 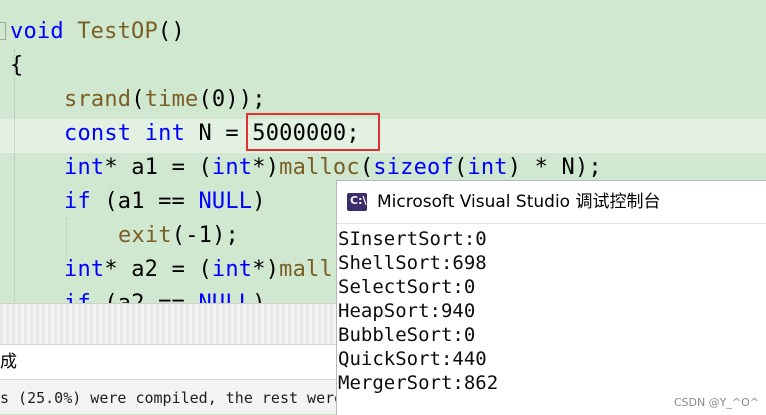 I want to click on console-line: ShellSort:698, so click(x=412, y=263).